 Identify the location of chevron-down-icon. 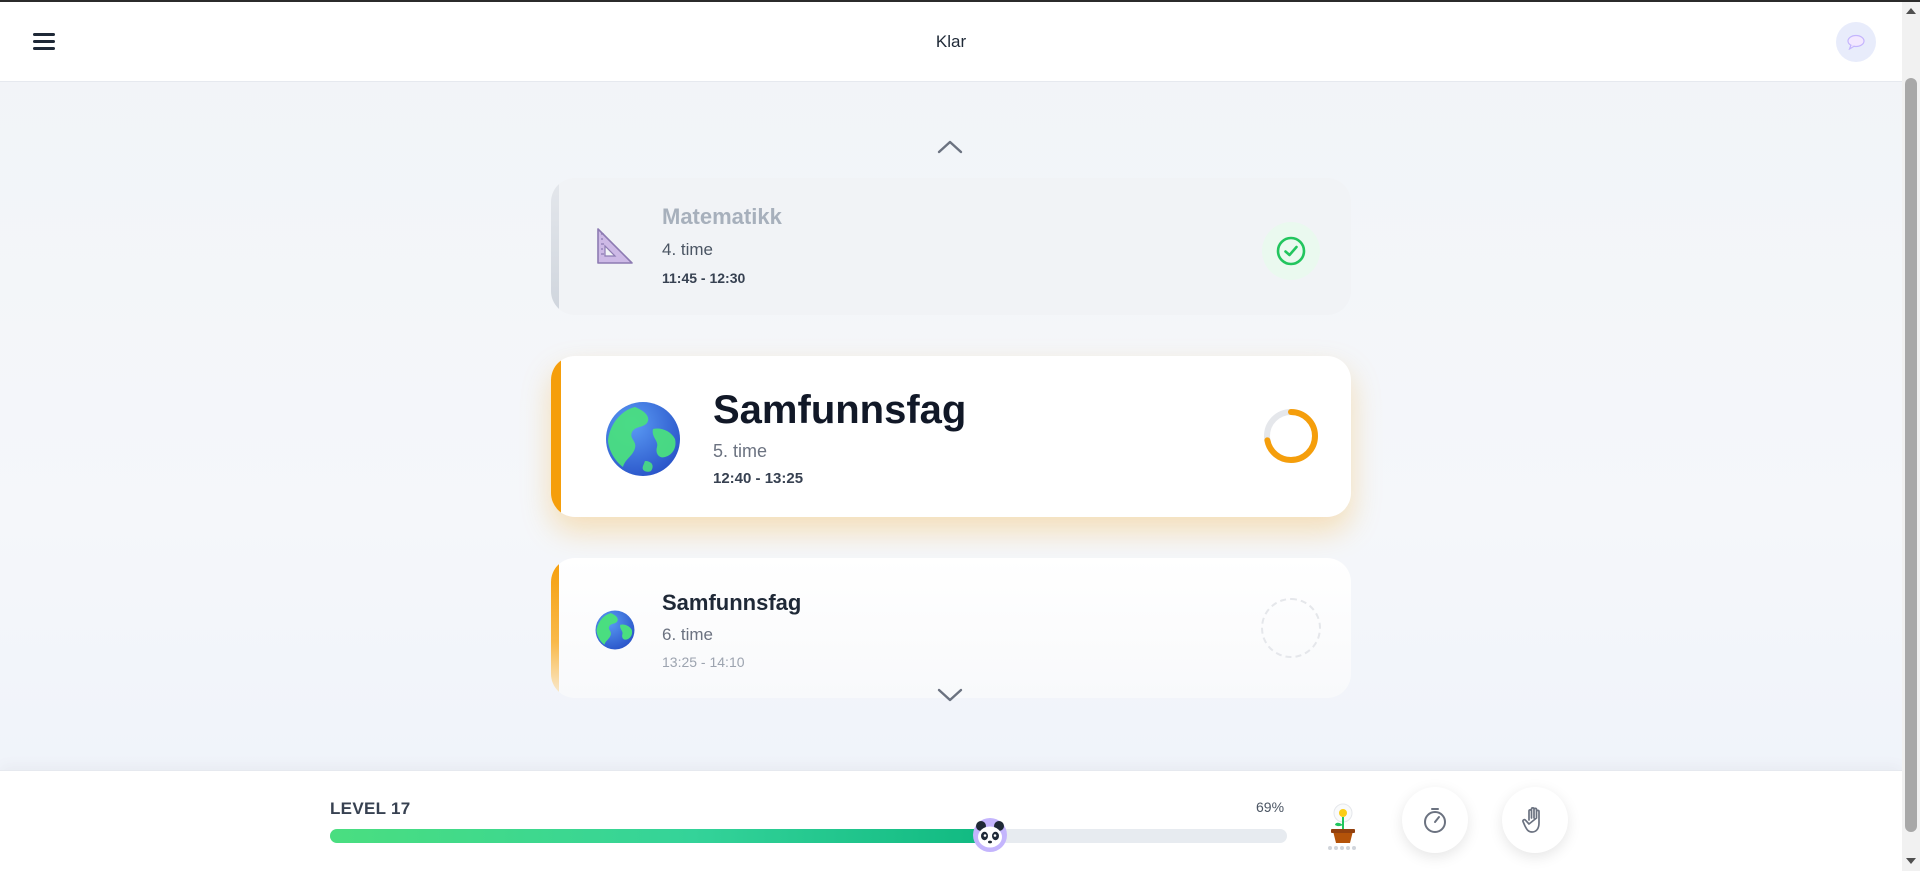
(950, 695).